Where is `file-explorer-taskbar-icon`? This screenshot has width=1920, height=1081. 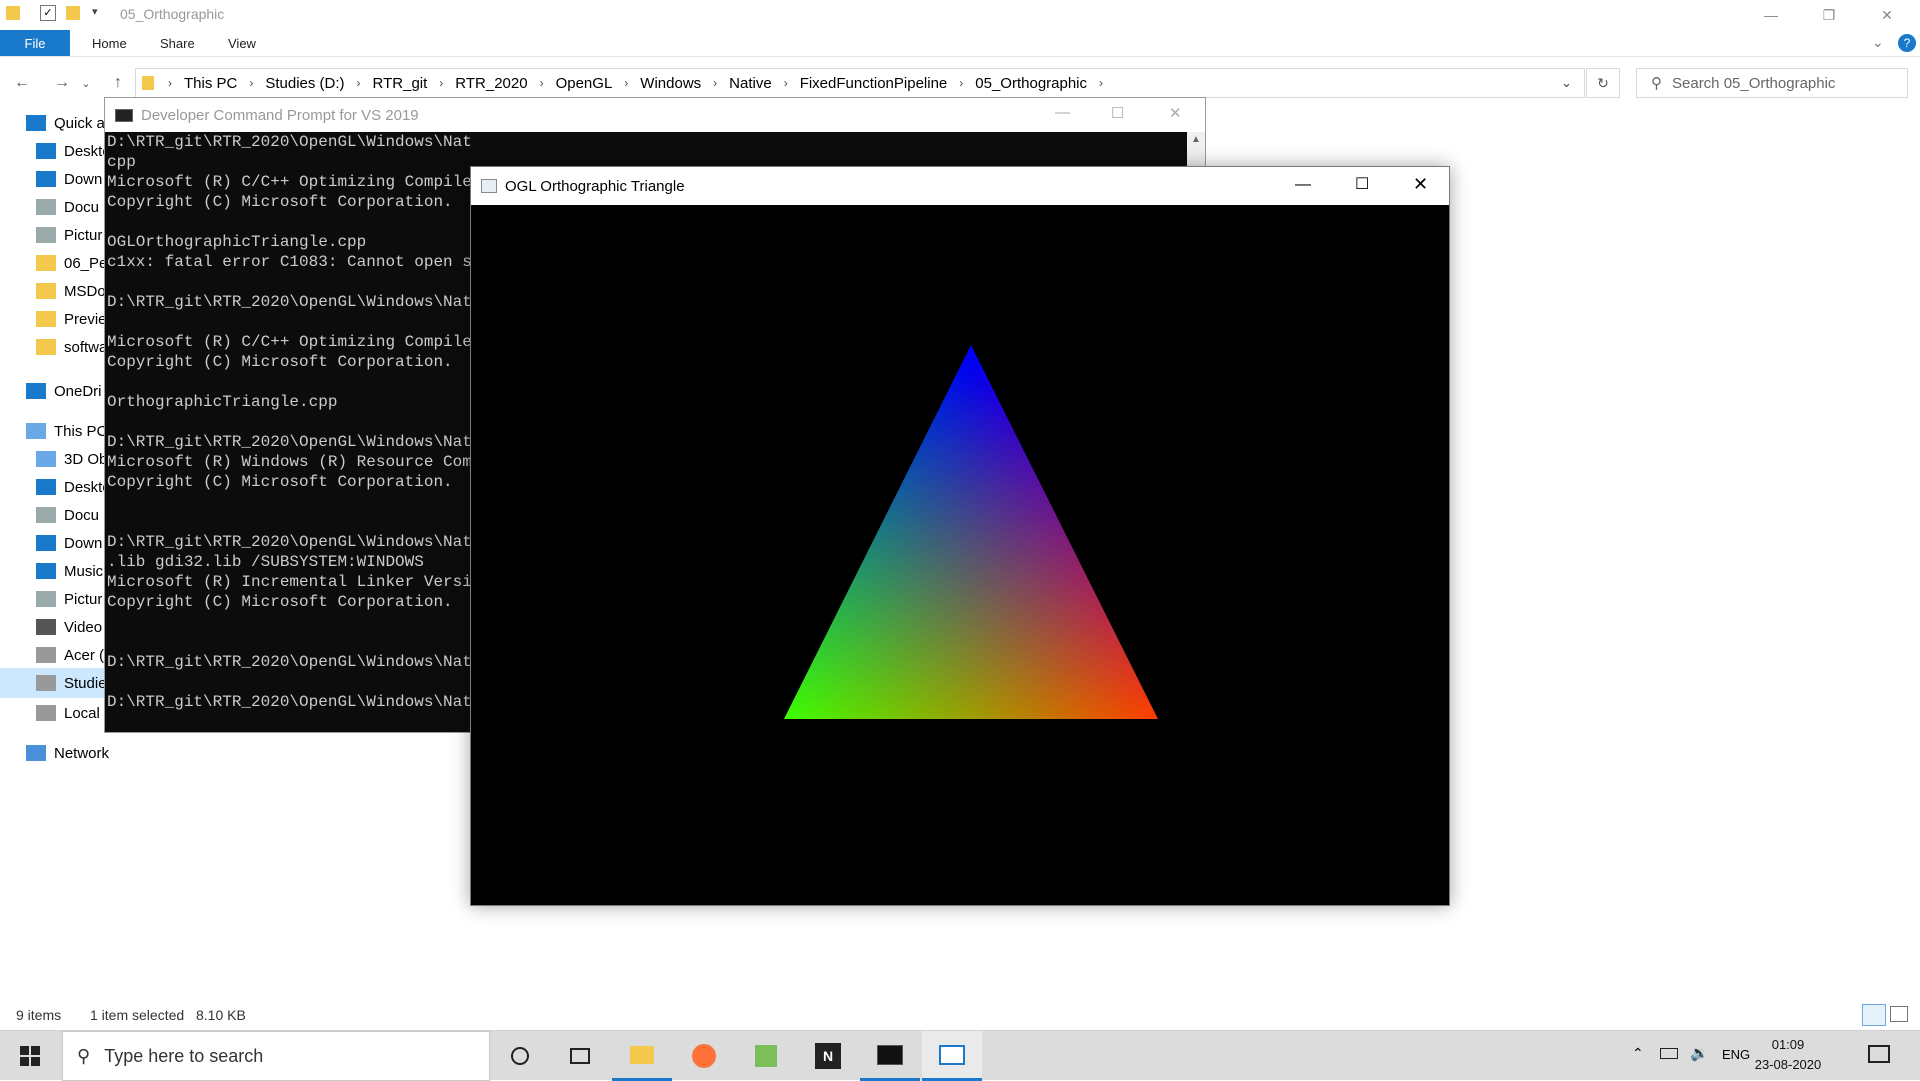 file-explorer-taskbar-icon is located at coordinates (642, 1056).